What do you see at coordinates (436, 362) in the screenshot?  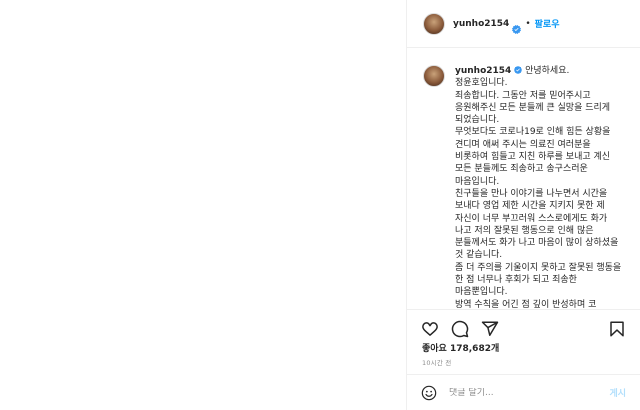 I see `post-timestamp: 10시간 전` at bounding box center [436, 362].